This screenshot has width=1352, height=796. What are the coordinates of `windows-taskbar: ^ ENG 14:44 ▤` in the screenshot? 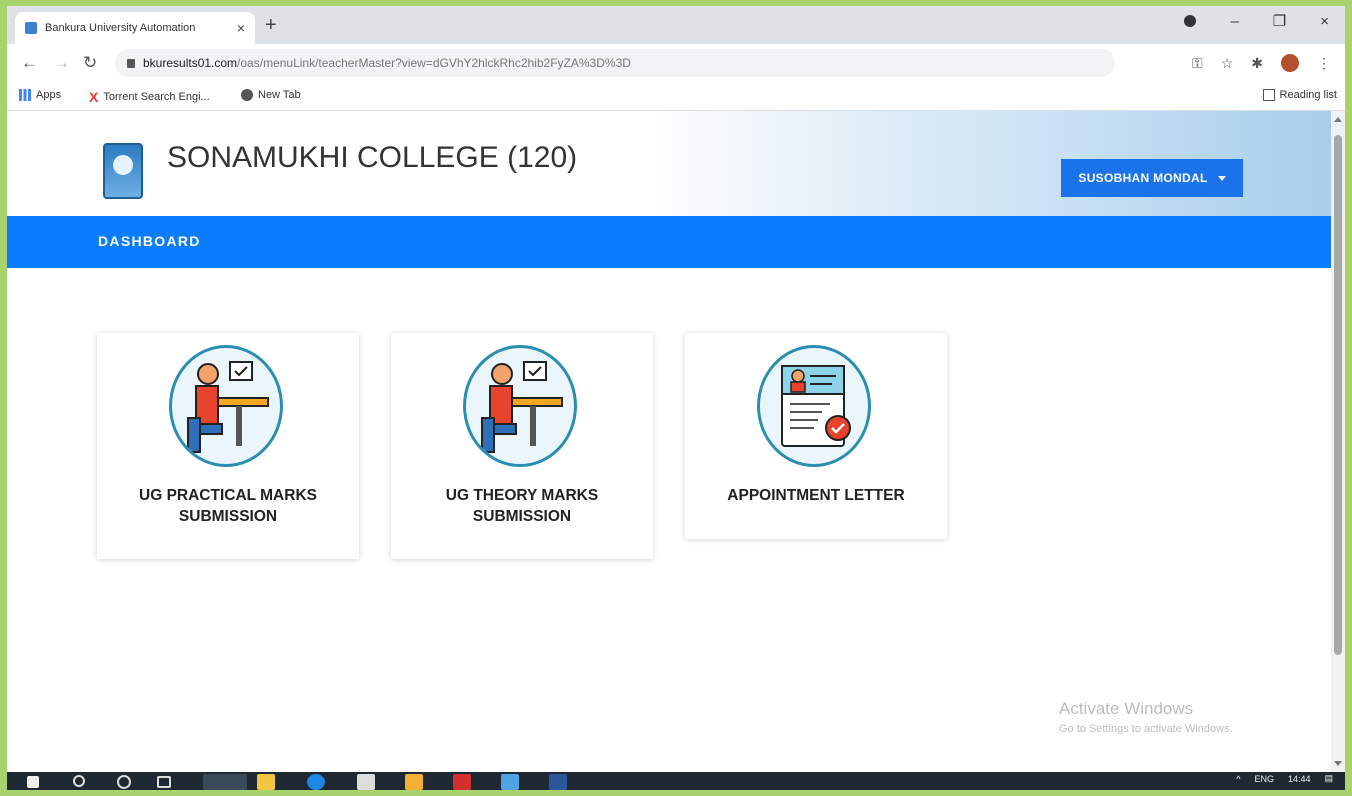 It's located at (676, 781).